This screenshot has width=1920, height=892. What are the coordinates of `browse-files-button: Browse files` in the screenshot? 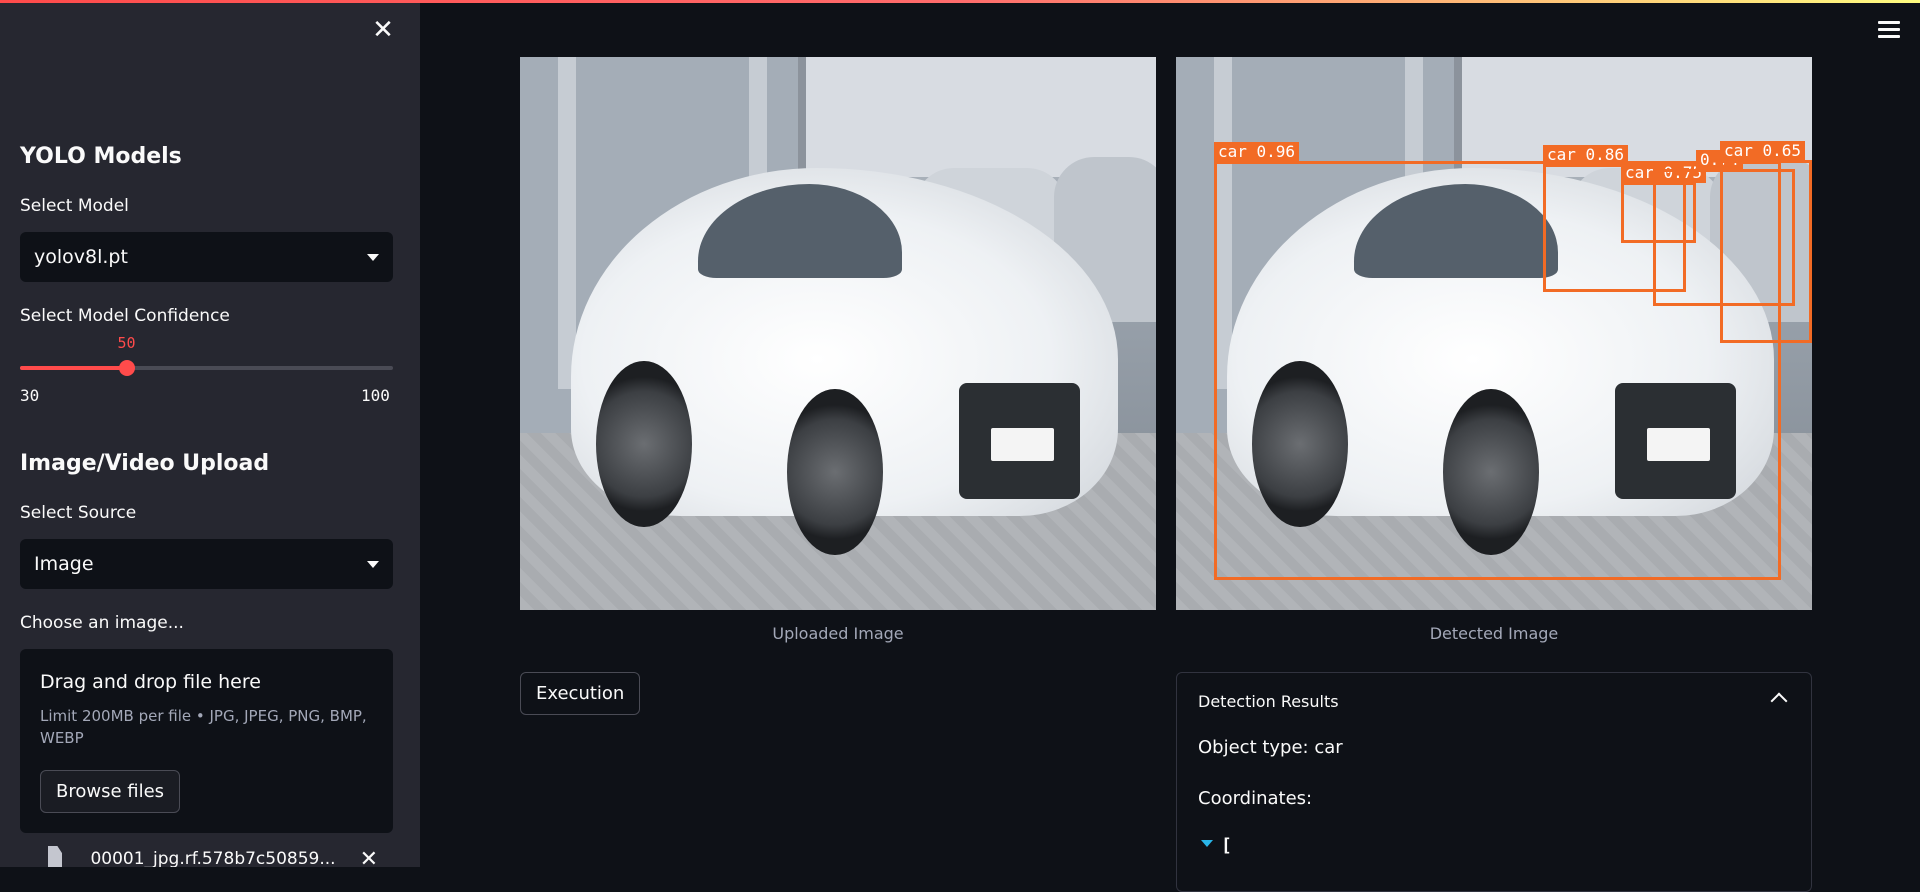 It's located at (110, 791).